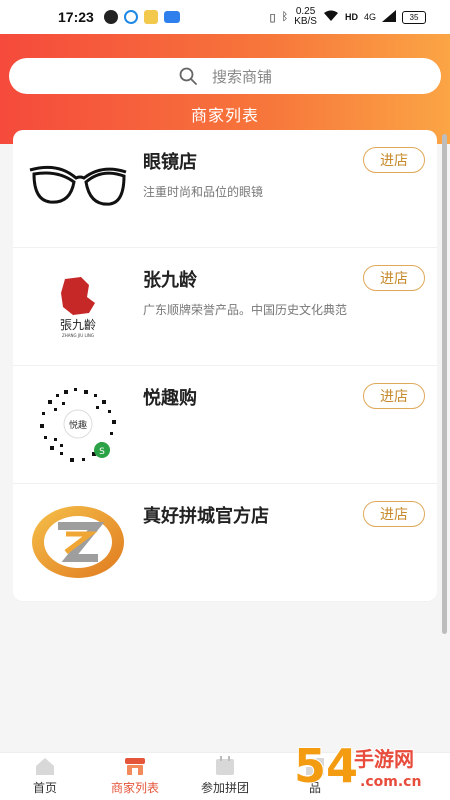 This screenshot has height=800, width=450. What do you see at coordinates (130, 17) in the screenshot?
I see `browser-notification-icon` at bounding box center [130, 17].